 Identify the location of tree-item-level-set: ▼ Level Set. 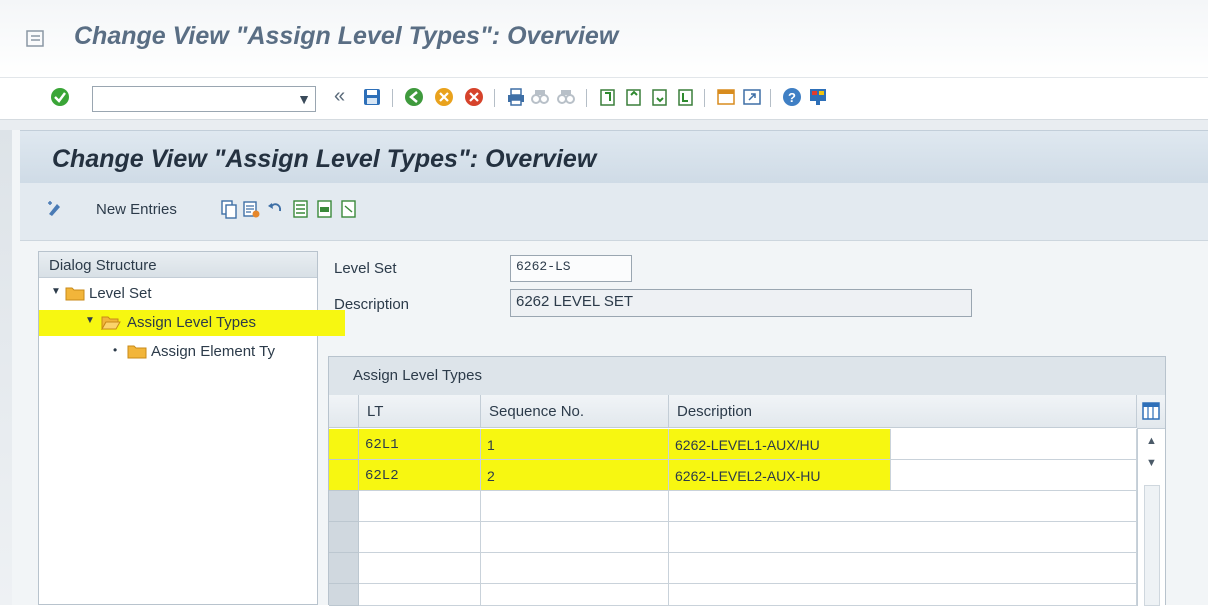
(145, 294).